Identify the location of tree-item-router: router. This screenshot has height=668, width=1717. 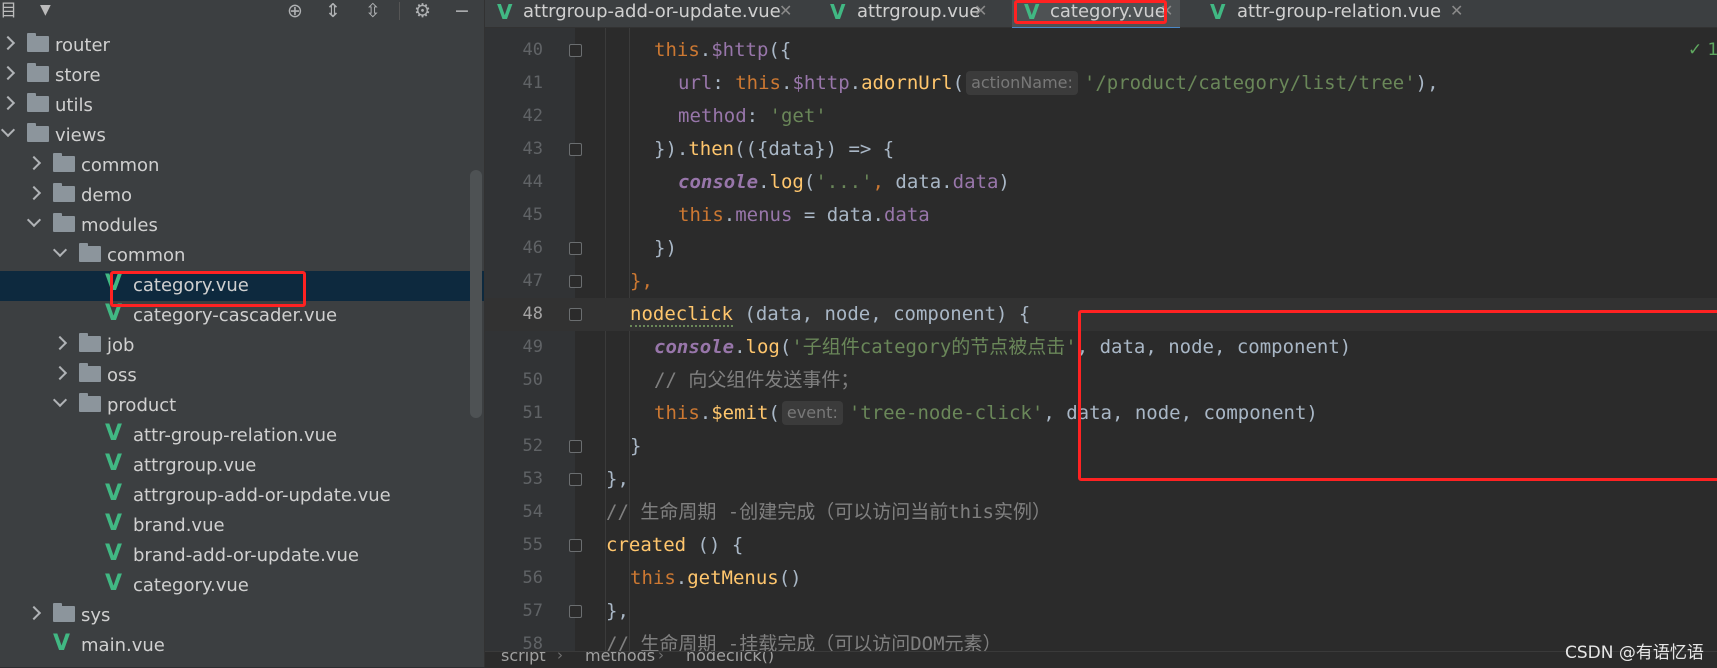
(242, 46).